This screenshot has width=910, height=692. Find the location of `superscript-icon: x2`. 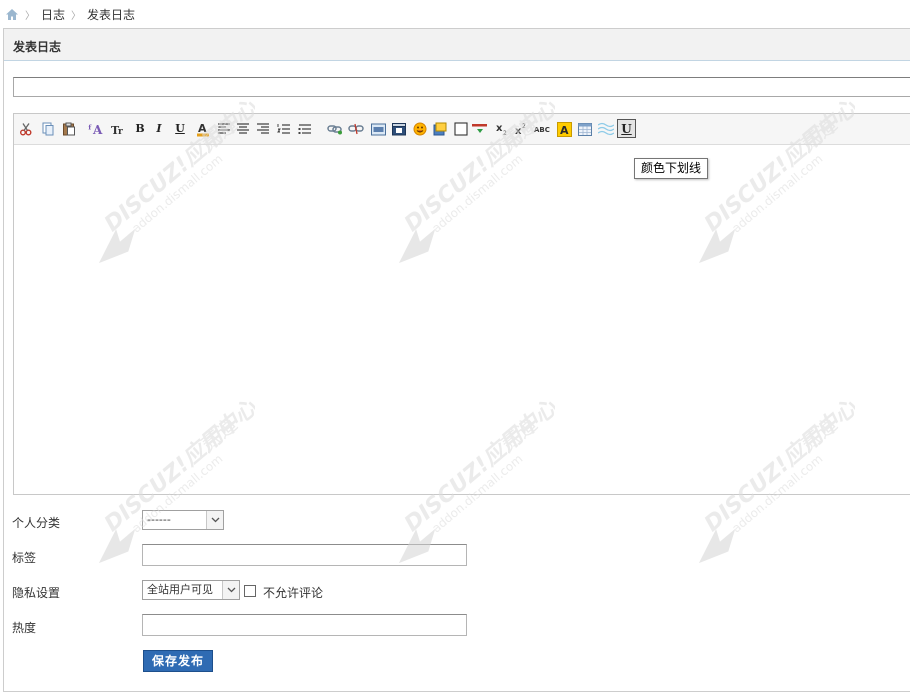

superscript-icon: x2 is located at coordinates (521, 129).